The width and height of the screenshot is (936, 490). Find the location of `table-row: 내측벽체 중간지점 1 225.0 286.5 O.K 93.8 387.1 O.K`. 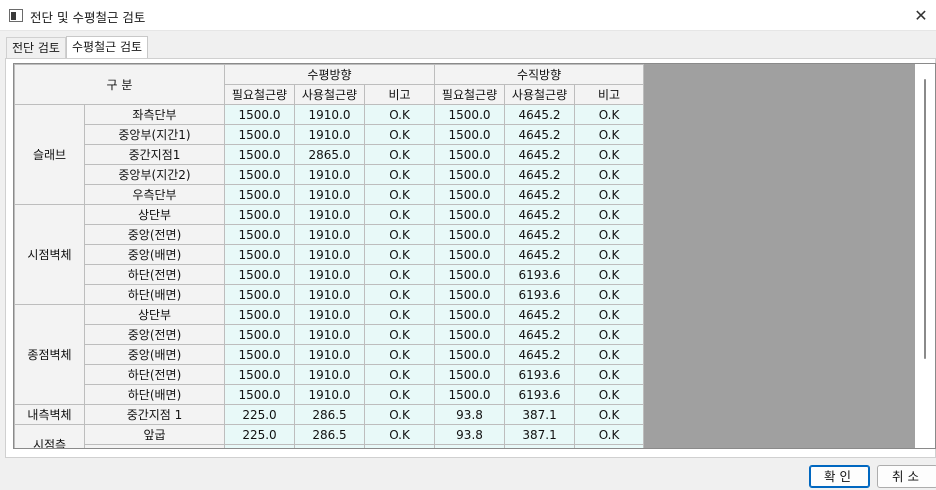

table-row: 내측벽체 중간지점 1 225.0 286.5 O.K 93.8 387.1 O.K is located at coordinates (329, 414).